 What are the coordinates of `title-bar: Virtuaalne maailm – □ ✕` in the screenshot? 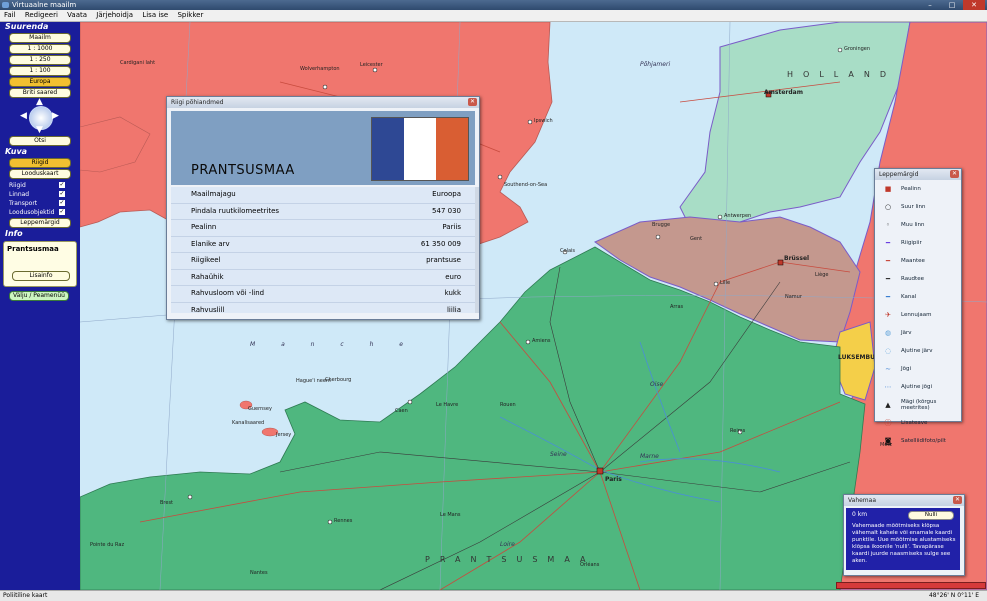 It's located at (493, 5).